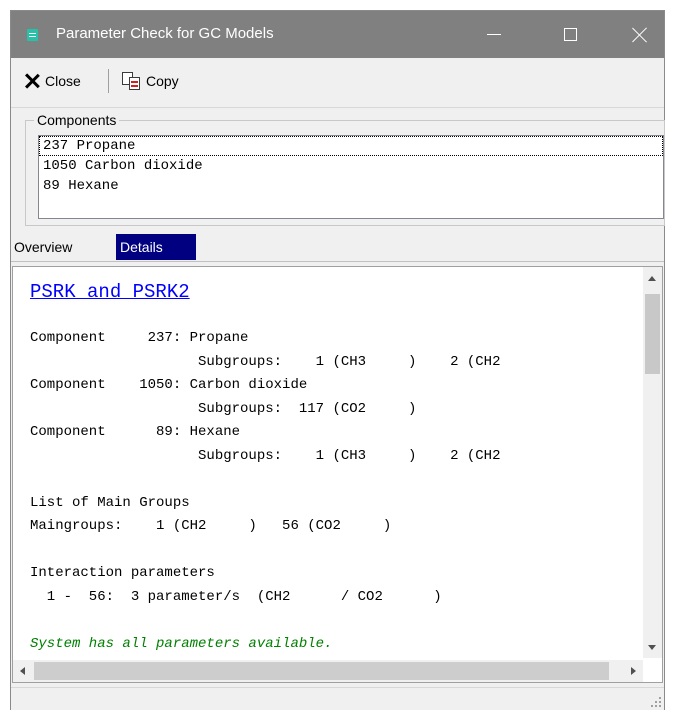  Describe the element at coordinates (122, 573) in the screenshot. I see `detail-line: Interaction parameters` at that location.